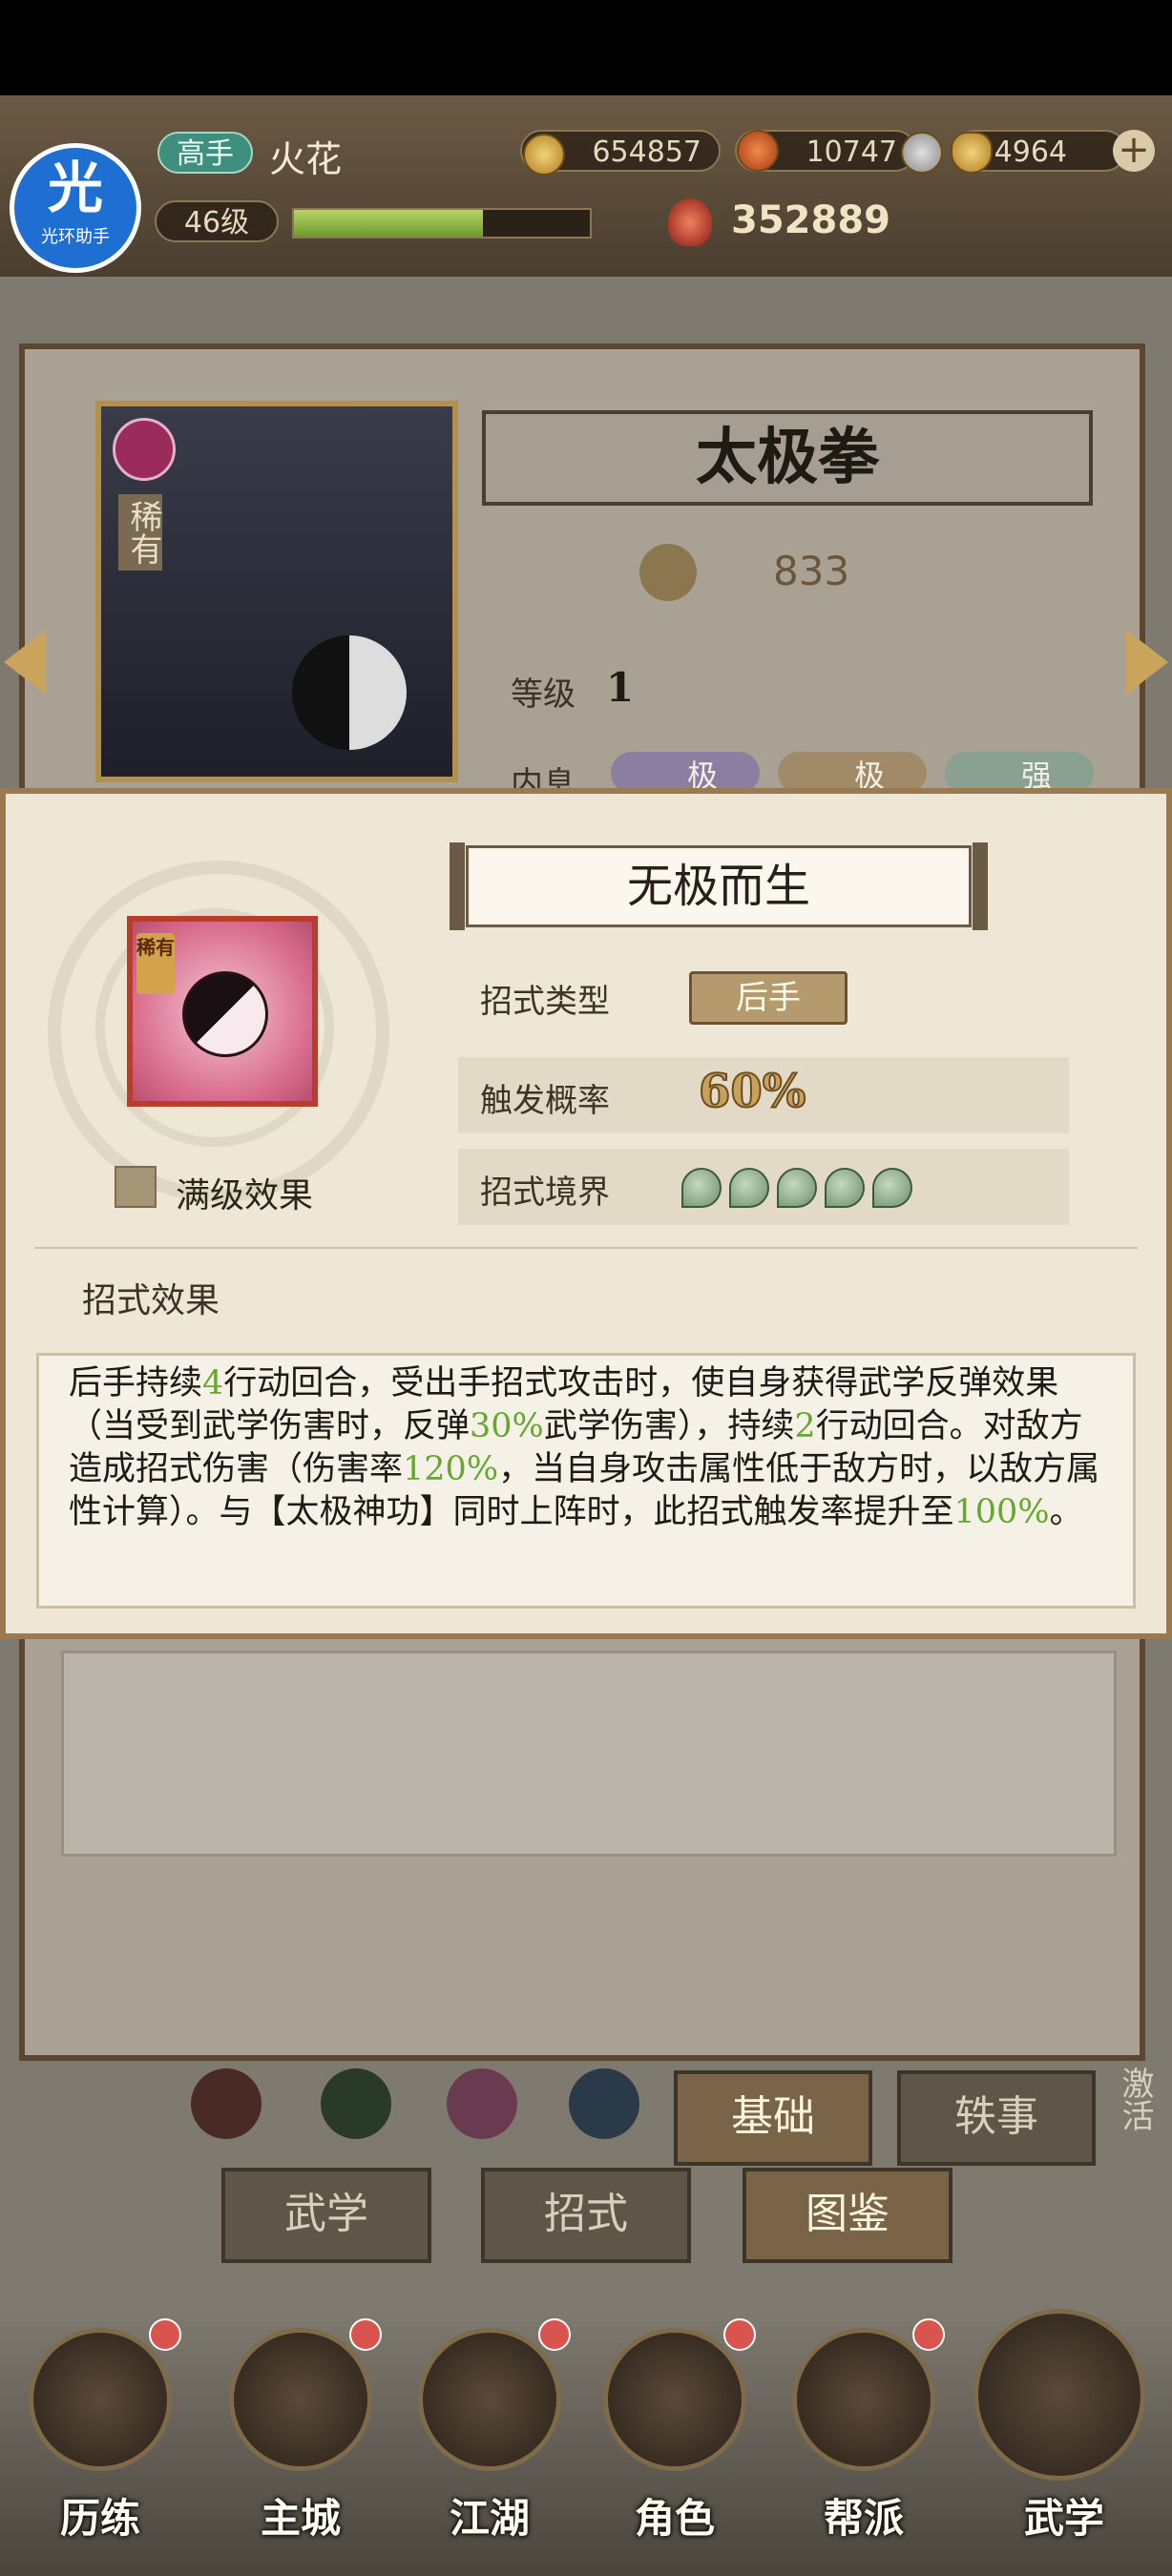 The image size is (1172, 2576). I want to click on moves-tab: 招式, so click(586, 2215).